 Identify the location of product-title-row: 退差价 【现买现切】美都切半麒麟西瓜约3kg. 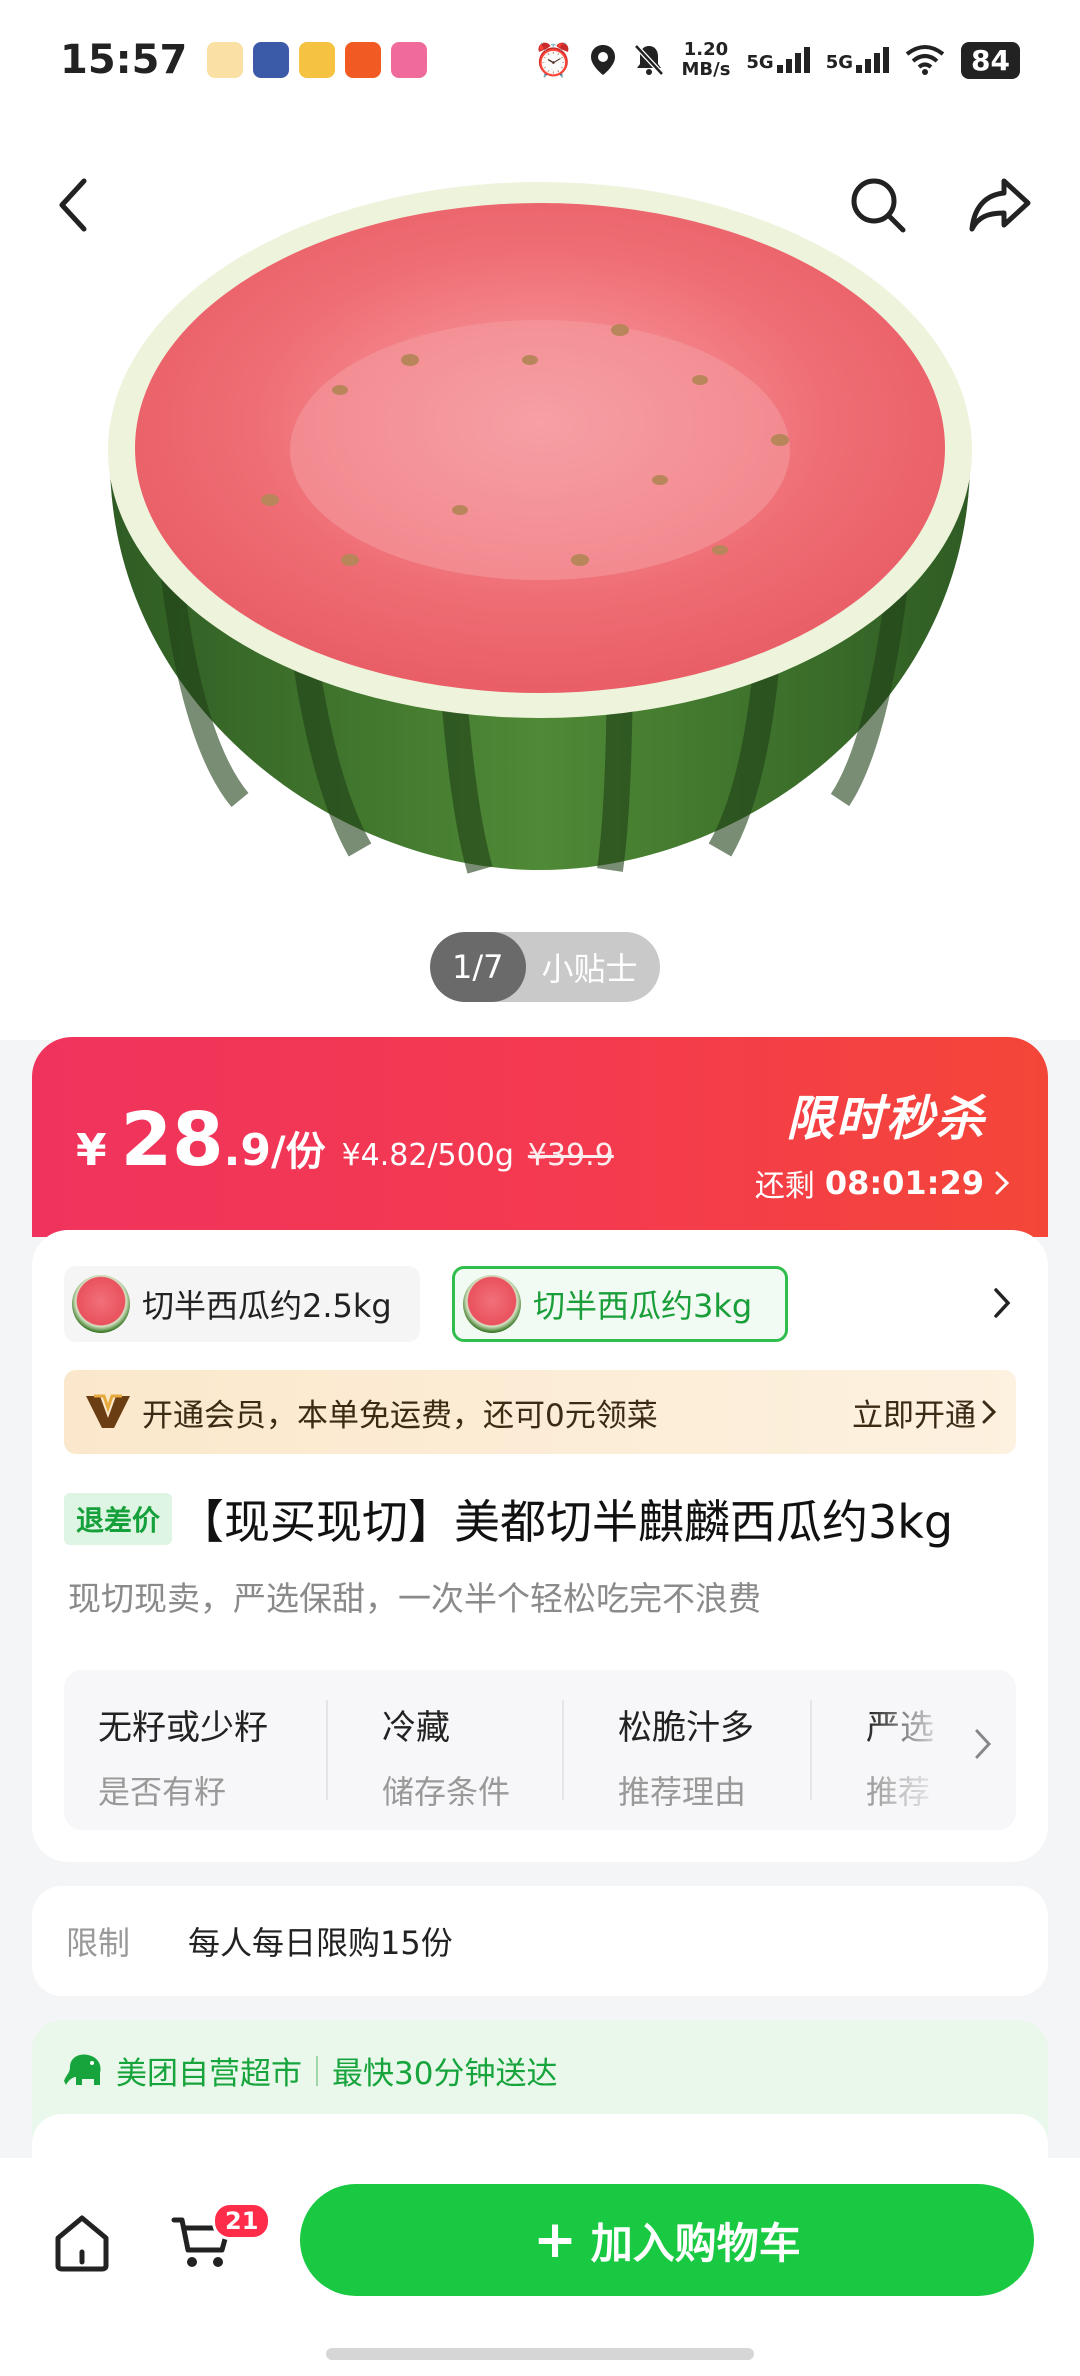
(544, 1519).